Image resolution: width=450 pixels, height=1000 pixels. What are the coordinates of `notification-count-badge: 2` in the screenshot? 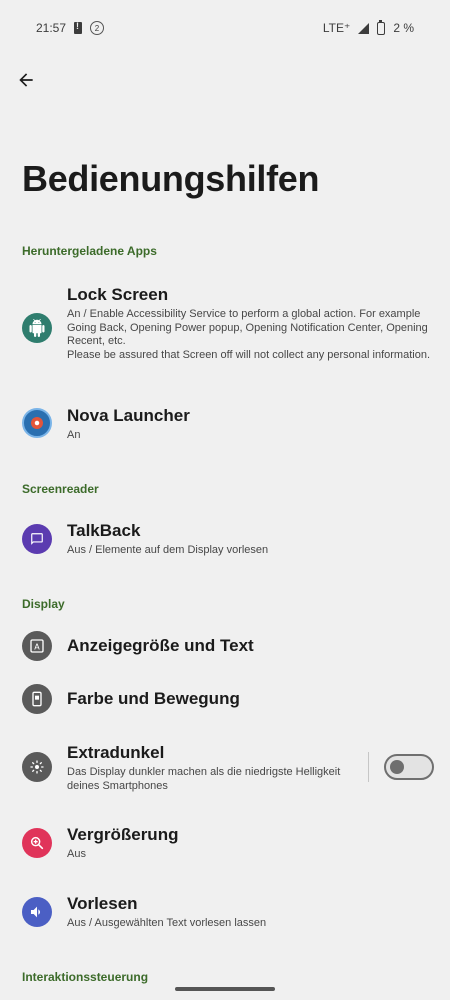 It's located at (97, 28).